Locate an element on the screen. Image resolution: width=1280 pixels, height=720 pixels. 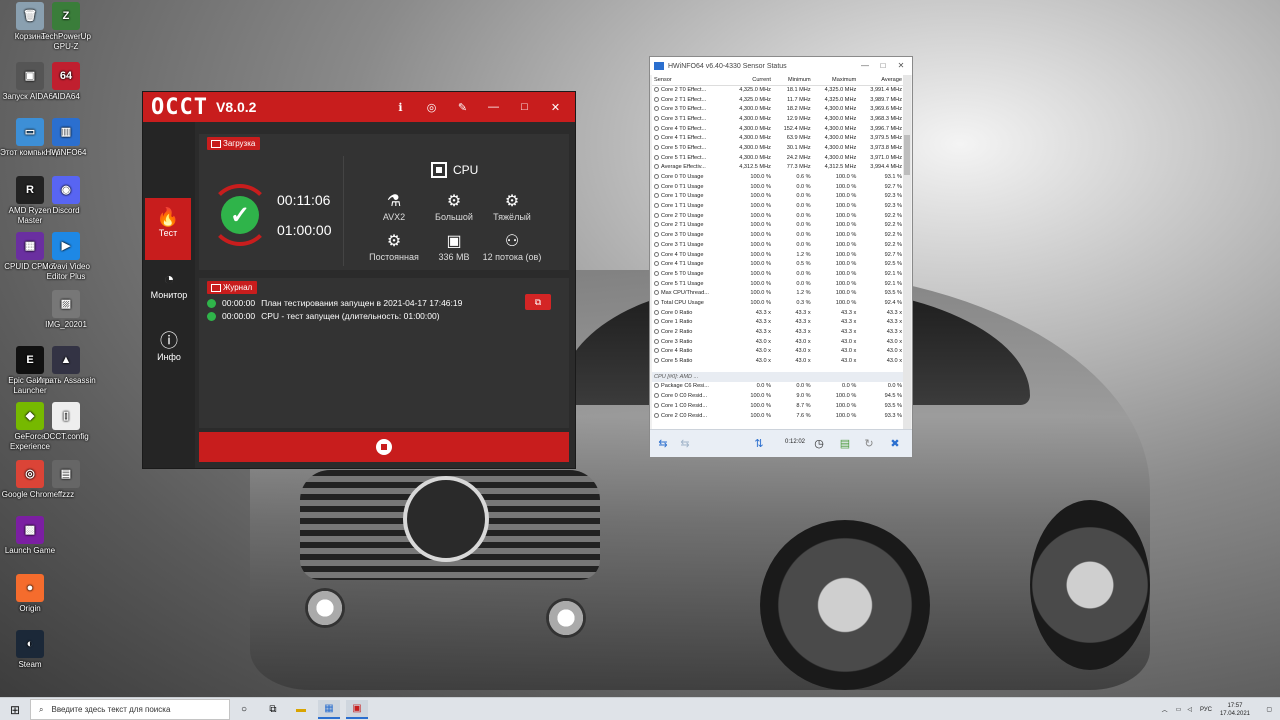
column-header: Current is located at coordinates (750, 80).